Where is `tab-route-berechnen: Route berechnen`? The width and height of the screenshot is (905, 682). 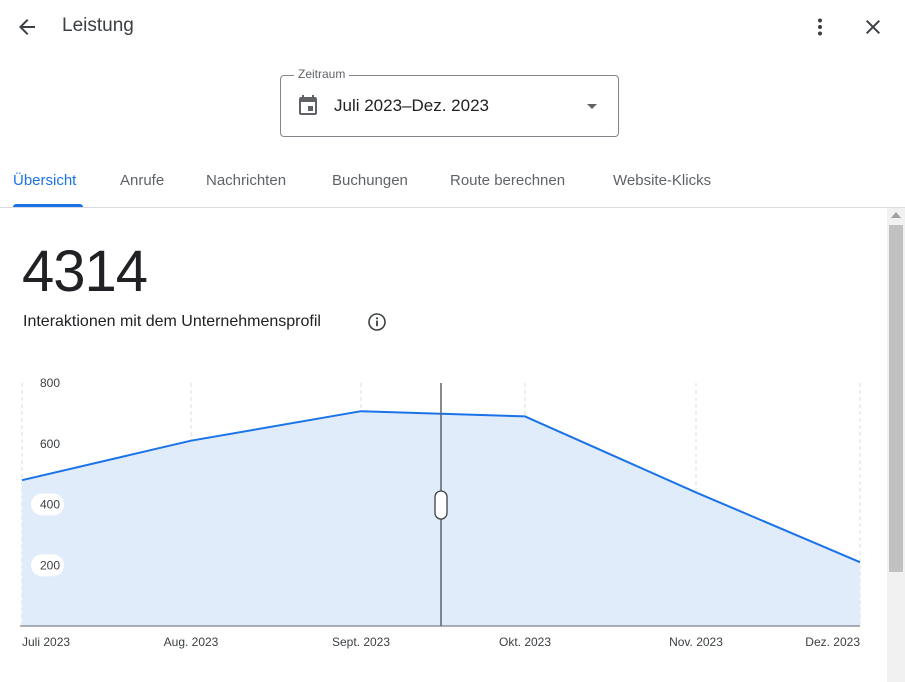
tab-route-berechnen: Route berechnen is located at coordinates (507, 180).